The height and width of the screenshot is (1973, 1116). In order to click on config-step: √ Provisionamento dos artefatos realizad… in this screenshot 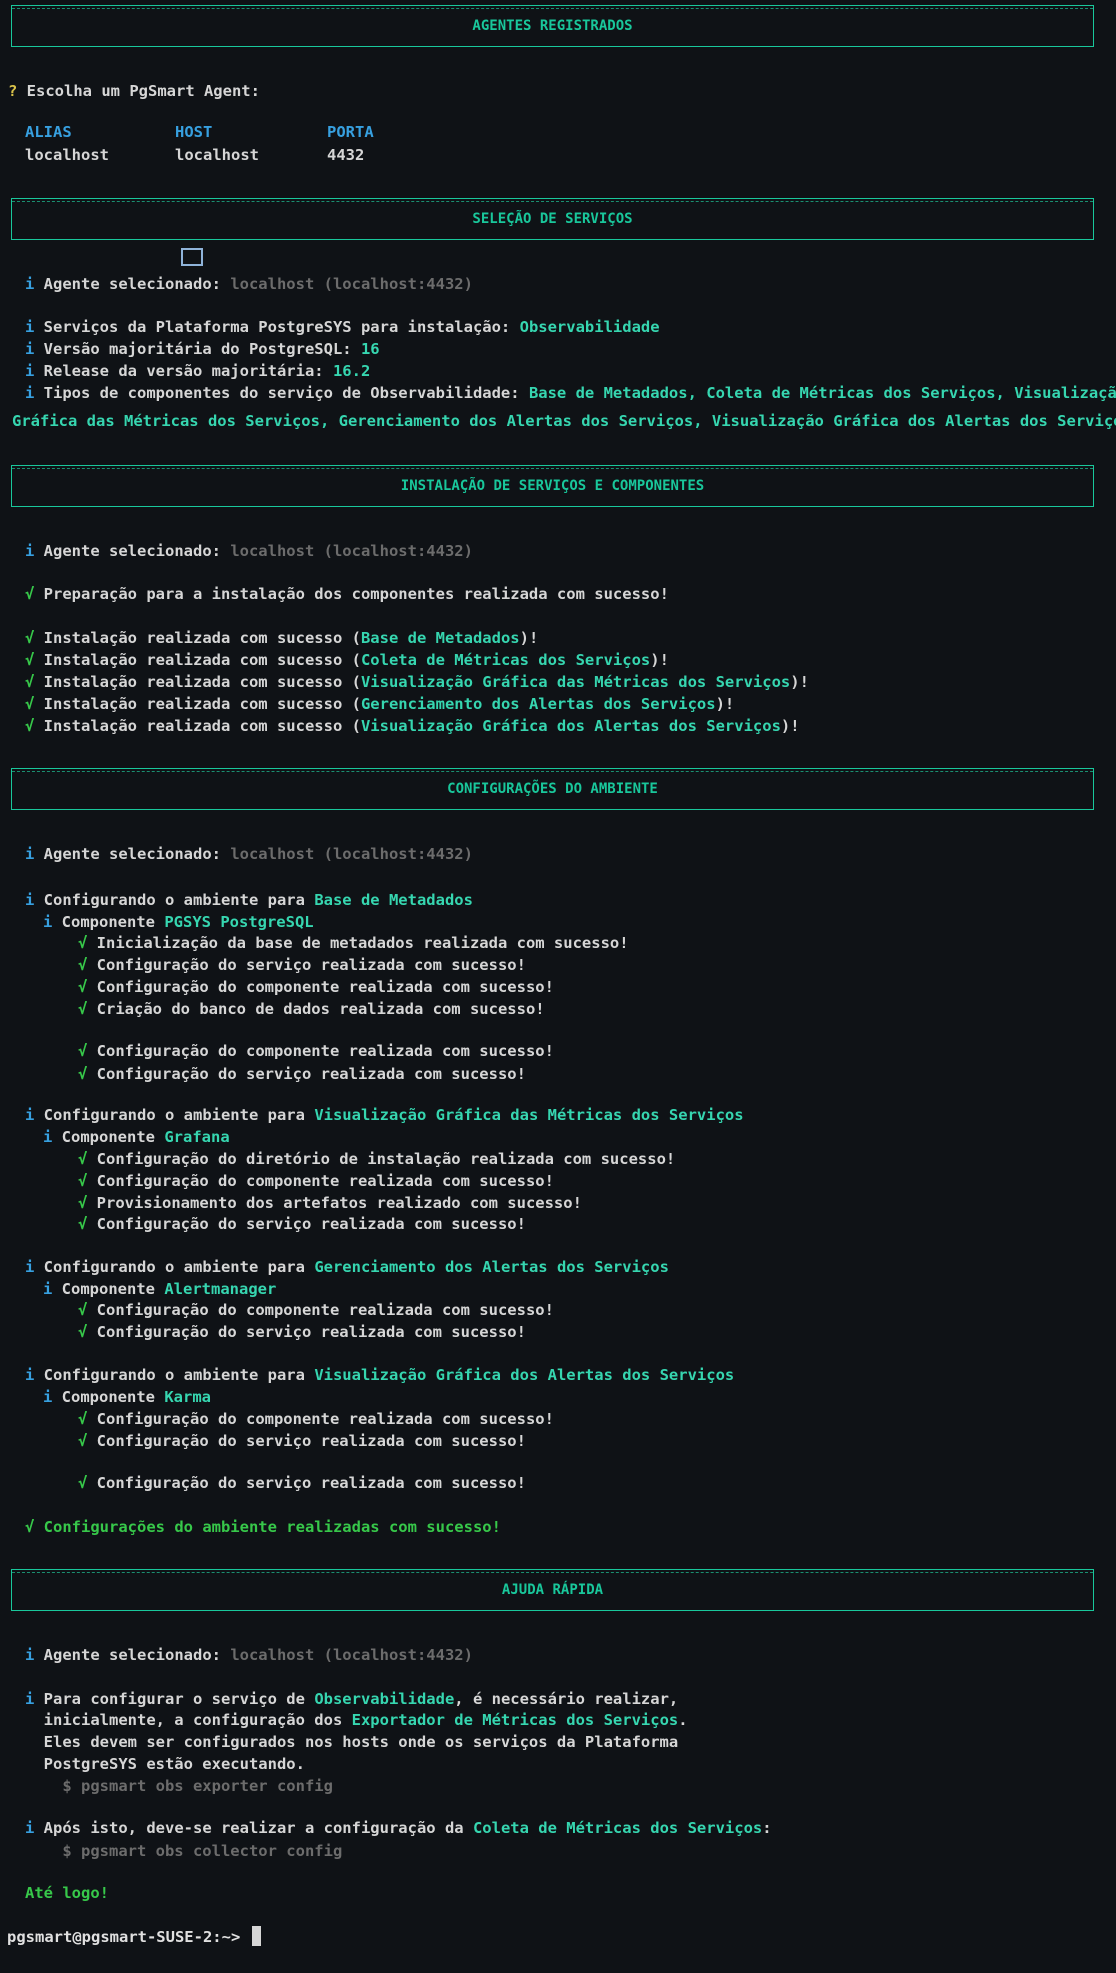, I will do `click(330, 1203)`.